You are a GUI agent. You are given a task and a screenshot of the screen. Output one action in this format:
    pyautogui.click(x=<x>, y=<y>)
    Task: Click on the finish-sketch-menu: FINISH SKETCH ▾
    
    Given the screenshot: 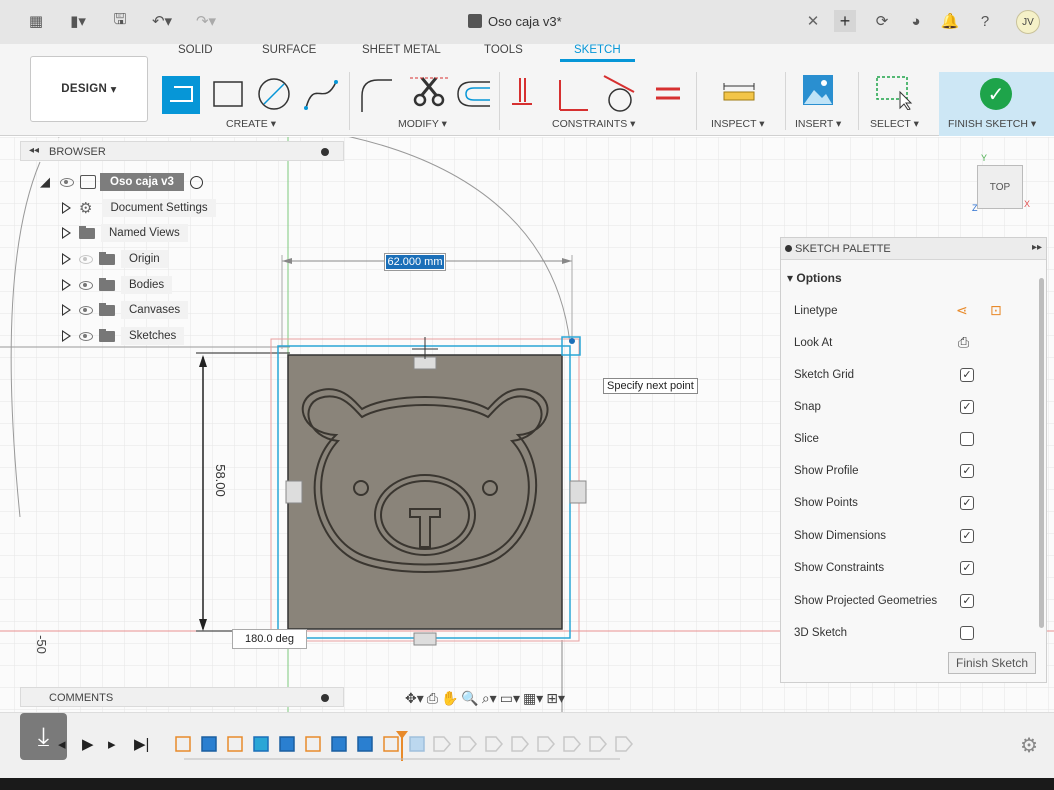 What is the action you would take?
    pyautogui.click(x=992, y=124)
    